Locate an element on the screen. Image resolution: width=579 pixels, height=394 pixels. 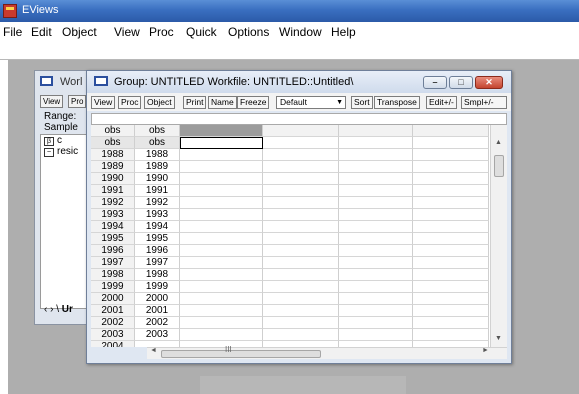
print-button: Print is located at coordinates (195, 102).